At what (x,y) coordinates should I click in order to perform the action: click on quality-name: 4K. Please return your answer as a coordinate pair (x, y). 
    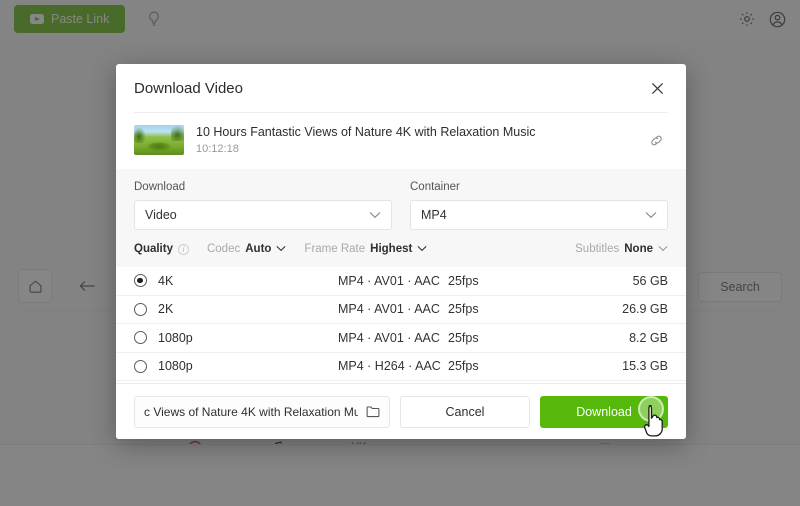
    Looking at the image, I should click on (166, 280).